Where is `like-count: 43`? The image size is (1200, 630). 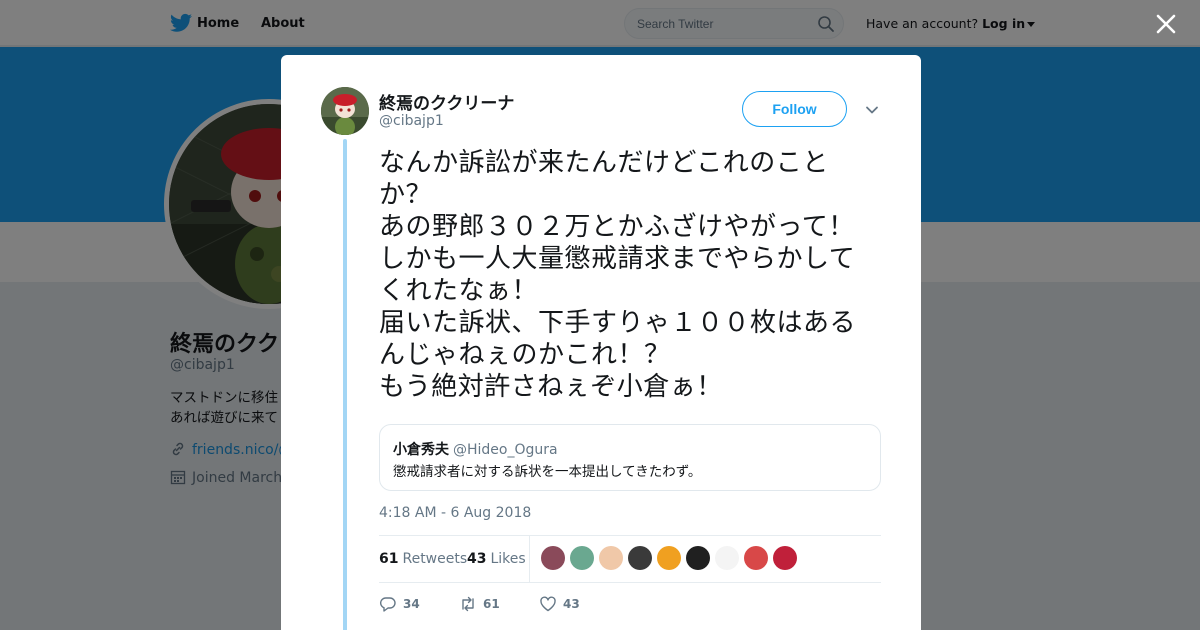 like-count: 43 is located at coordinates (571, 604).